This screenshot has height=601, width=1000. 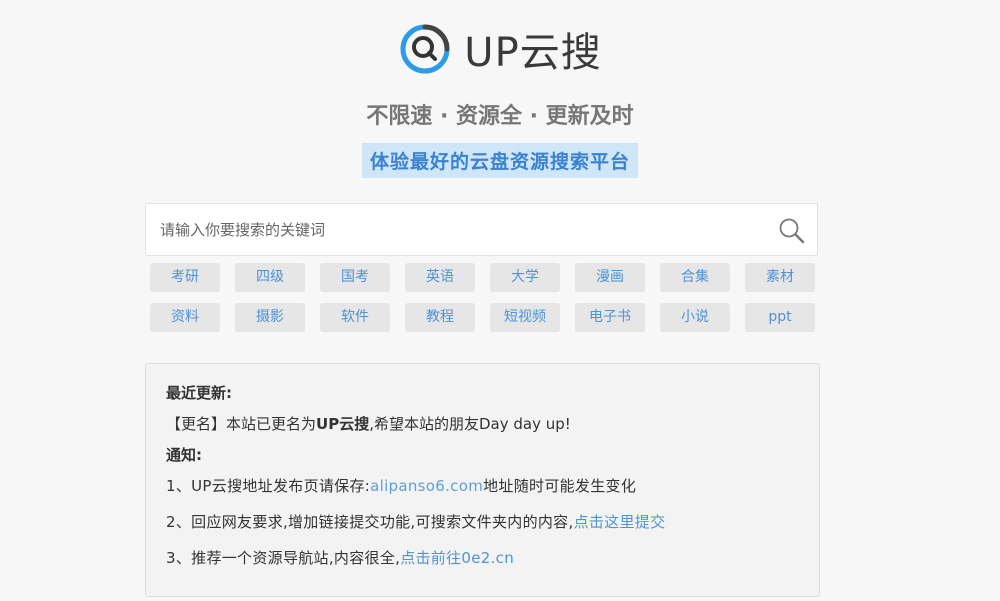 I want to click on tag-item: 软件, so click(x=355, y=317).